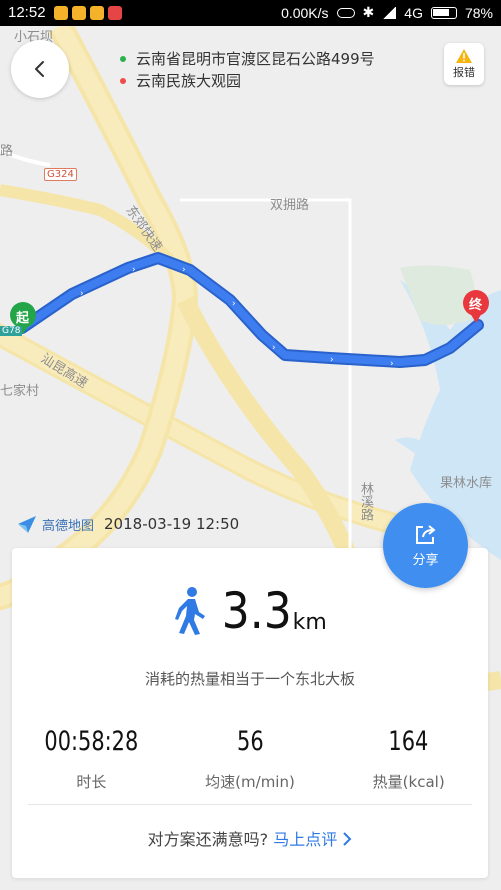  I want to click on share-button: 分享, so click(425, 545).